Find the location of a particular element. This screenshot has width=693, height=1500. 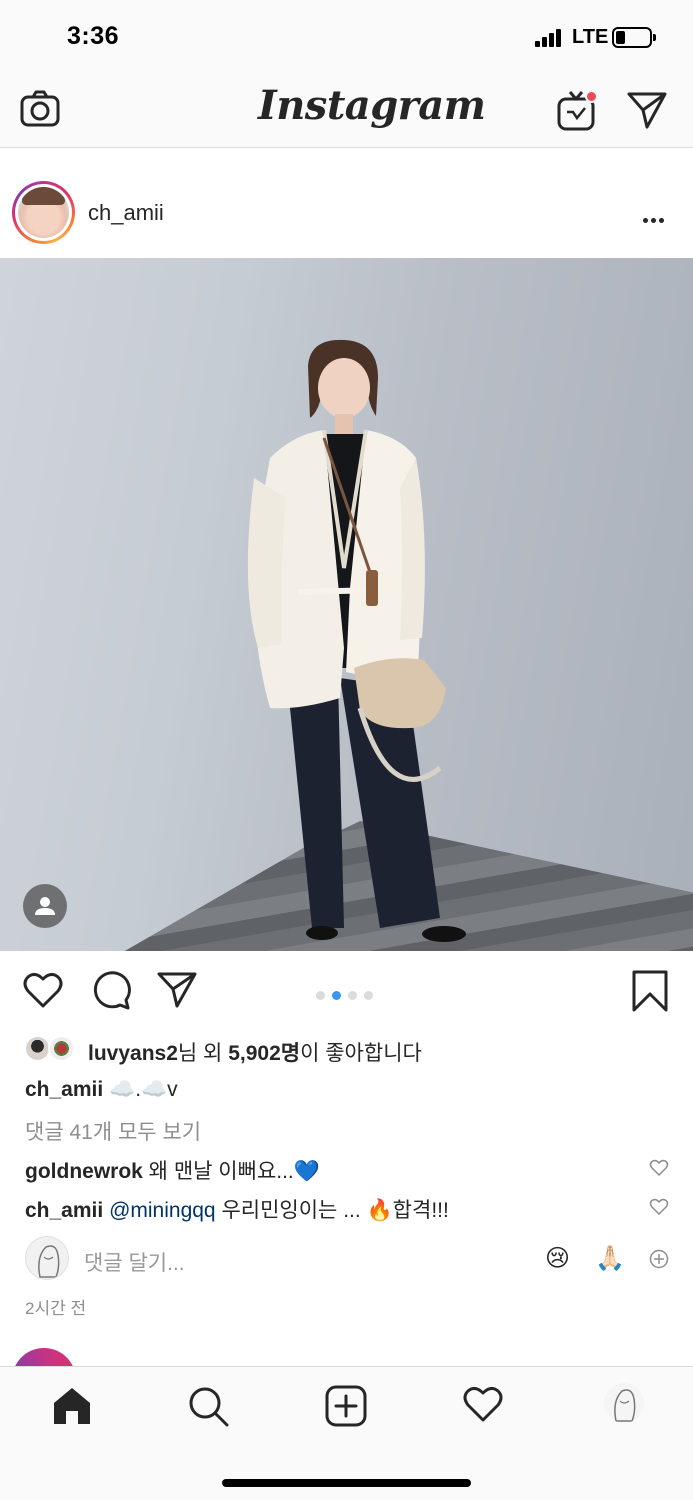

user-tag-icon is located at coordinates (45, 906).